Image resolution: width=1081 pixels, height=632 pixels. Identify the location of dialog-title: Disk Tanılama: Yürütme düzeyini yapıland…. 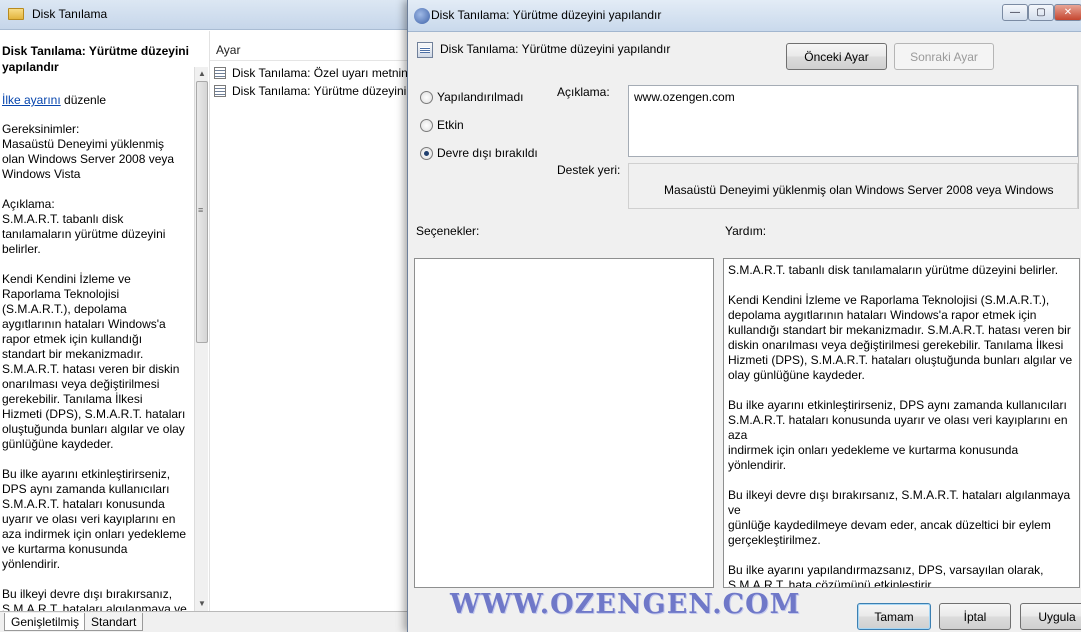
(546, 15).